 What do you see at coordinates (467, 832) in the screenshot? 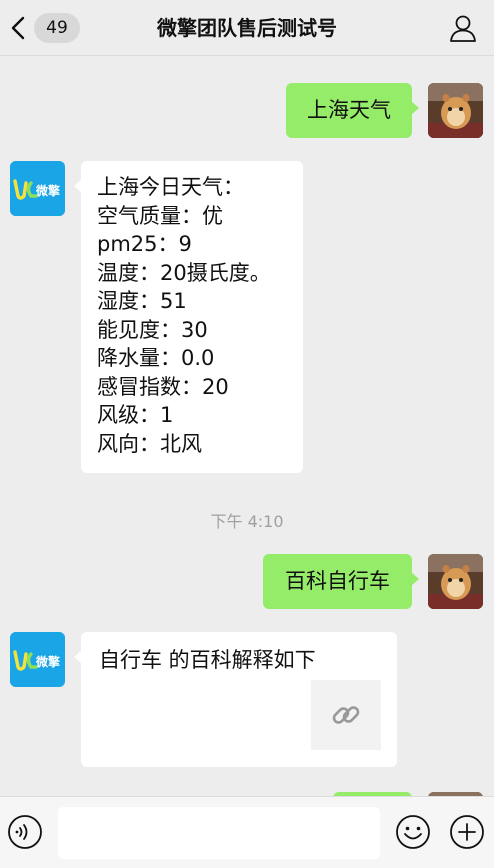
I see `plus-icon` at bounding box center [467, 832].